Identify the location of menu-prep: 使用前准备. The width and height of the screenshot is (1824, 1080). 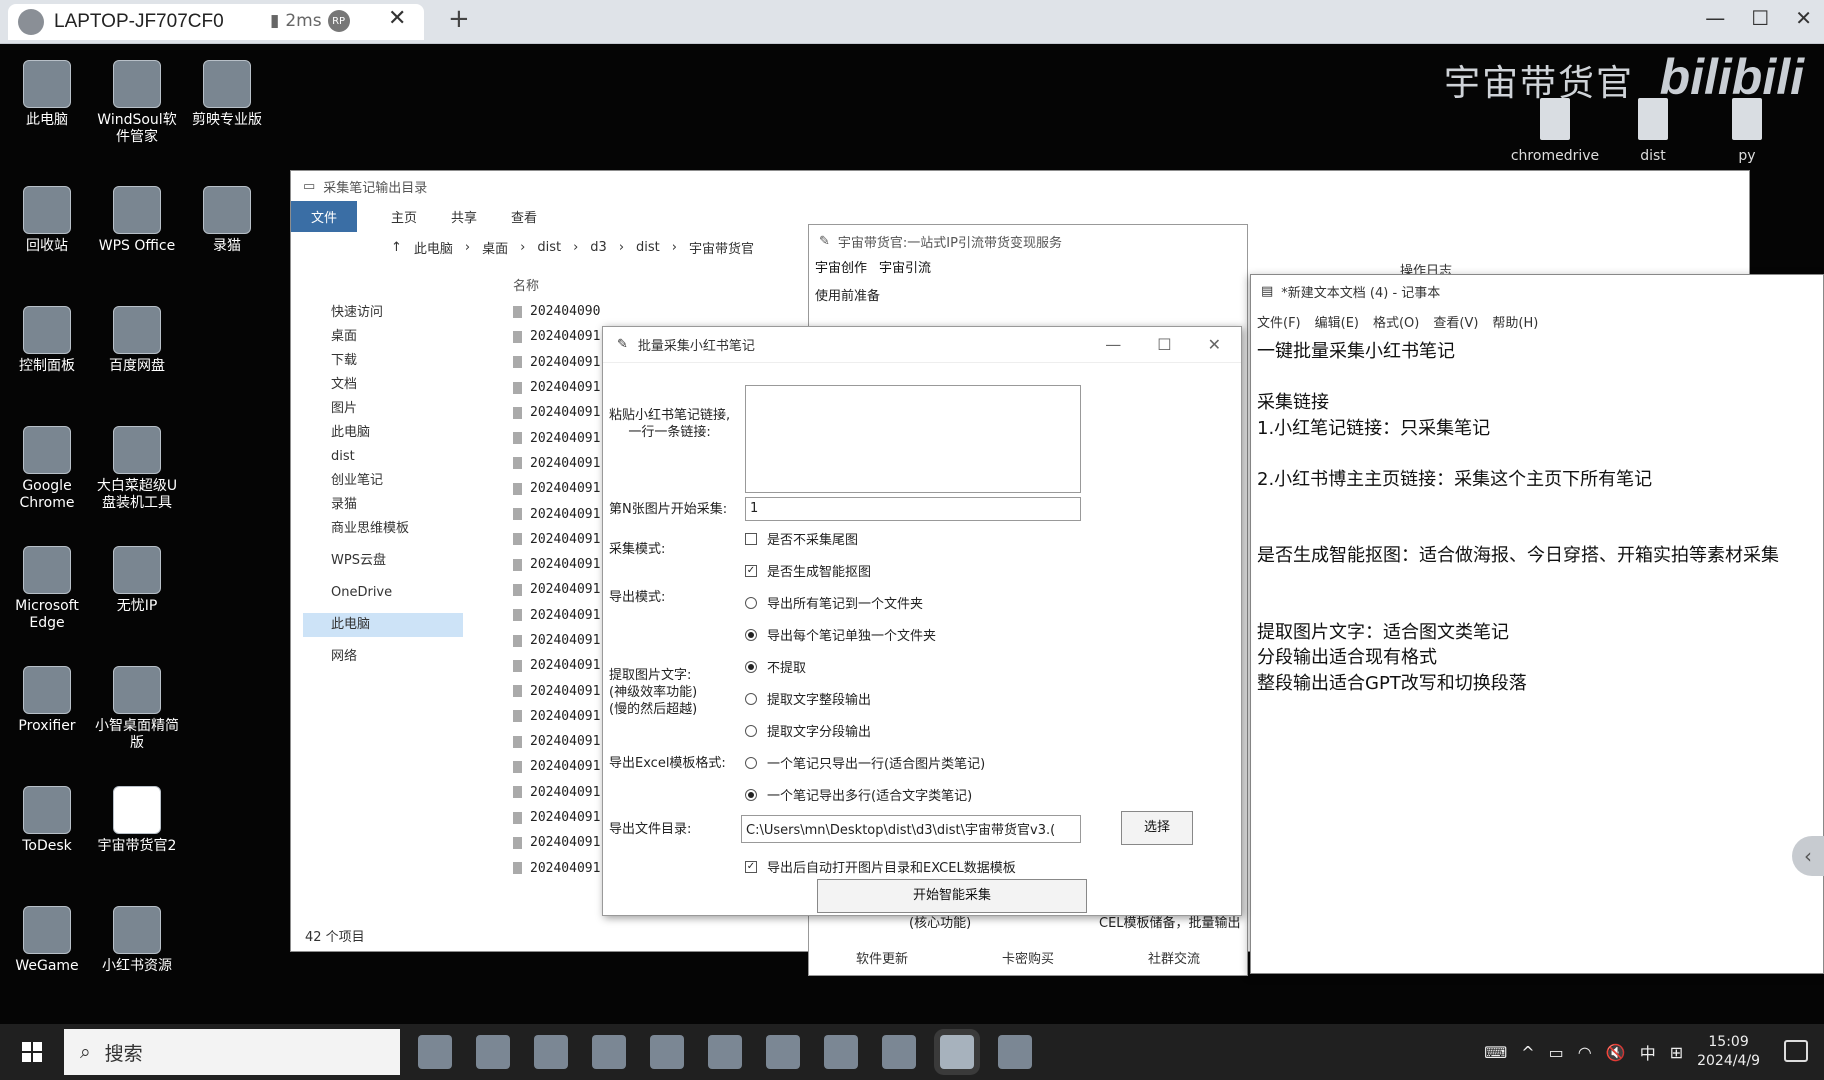
(1028, 294).